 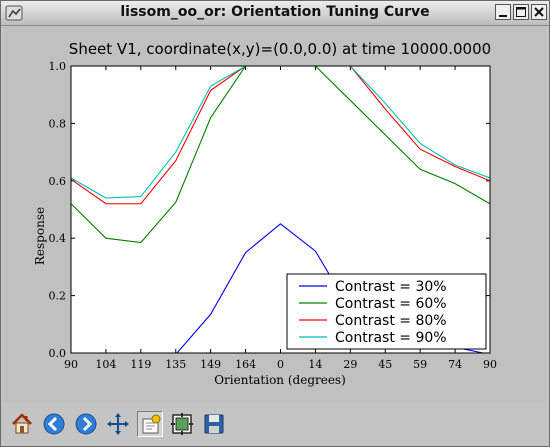 What do you see at coordinates (275, 425) in the screenshot?
I see `navigation-toolbar` at bounding box center [275, 425].